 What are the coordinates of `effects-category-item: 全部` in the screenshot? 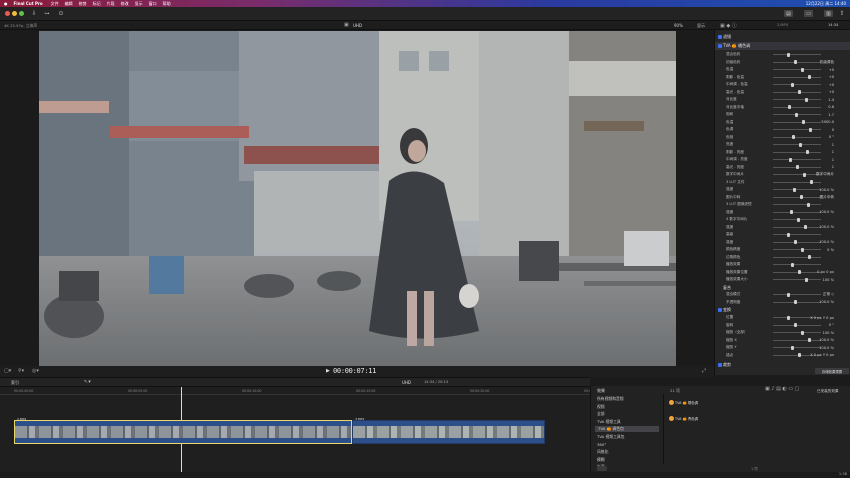 It's located at (601, 414).